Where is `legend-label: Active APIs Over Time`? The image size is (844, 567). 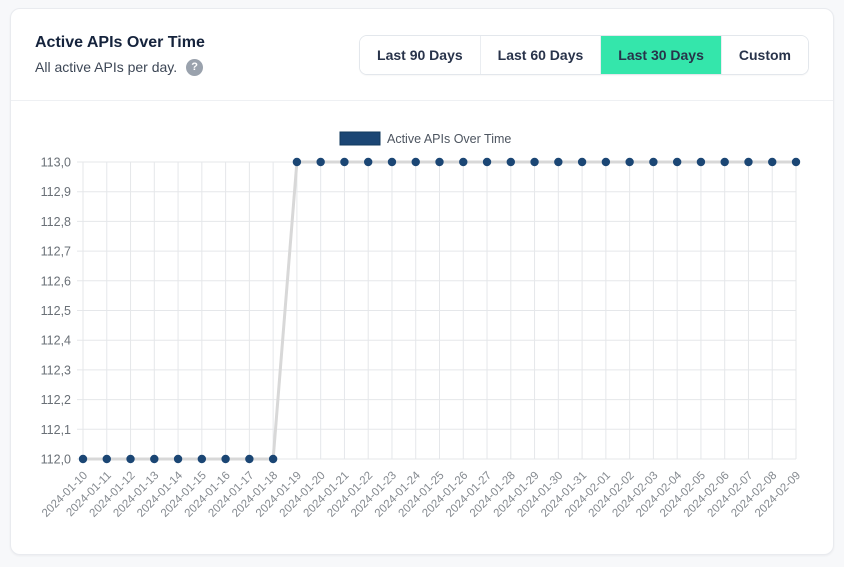
legend-label: Active APIs Over Time is located at coordinates (449, 139).